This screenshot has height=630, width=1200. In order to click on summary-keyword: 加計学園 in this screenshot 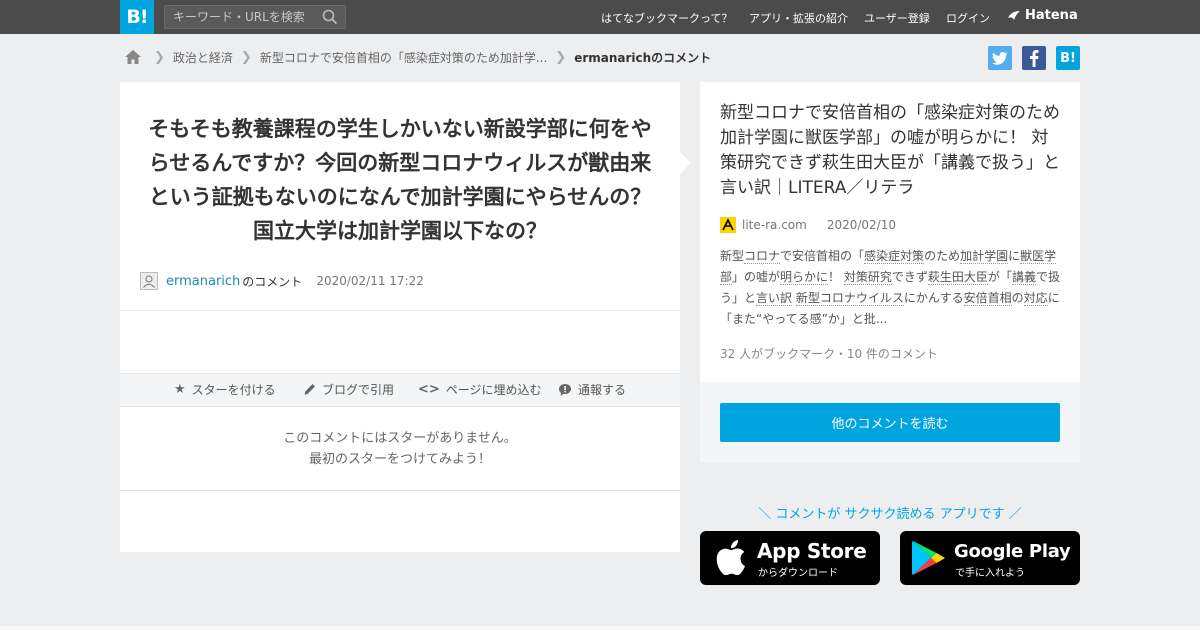, I will do `click(984, 256)`.